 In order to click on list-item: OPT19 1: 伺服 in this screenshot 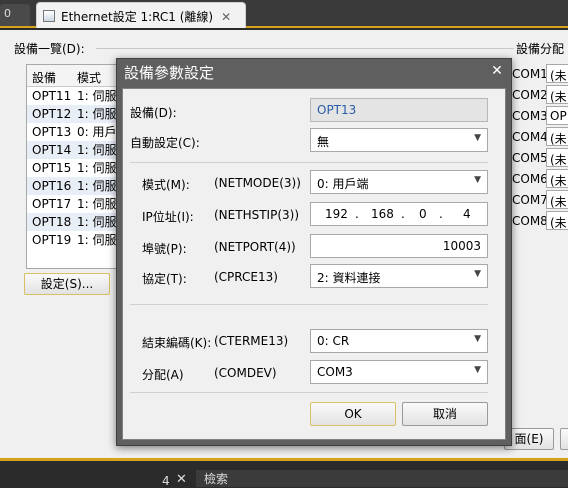, I will do `click(75, 240)`.